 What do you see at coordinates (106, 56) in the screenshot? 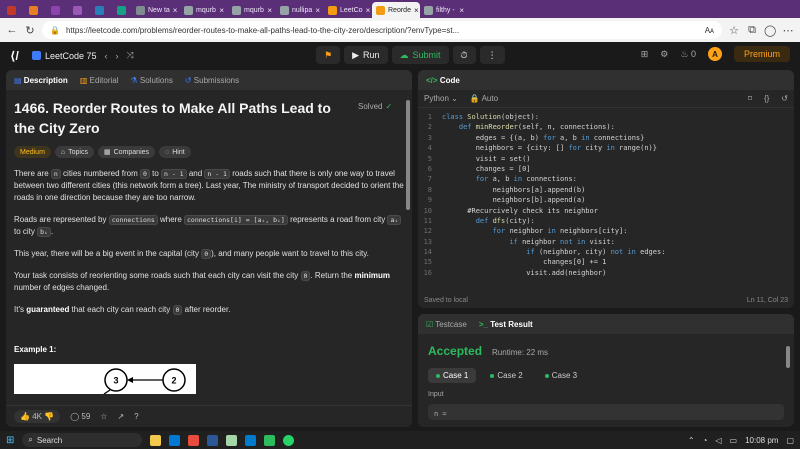
I see `prev-problem-icon: ‹` at bounding box center [106, 56].